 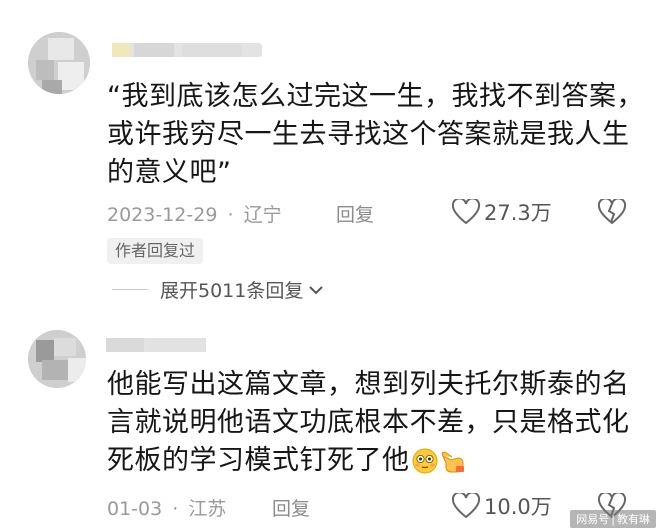 I want to click on comment-meta: 2023-12-29 · 辽宁, so click(x=194, y=213).